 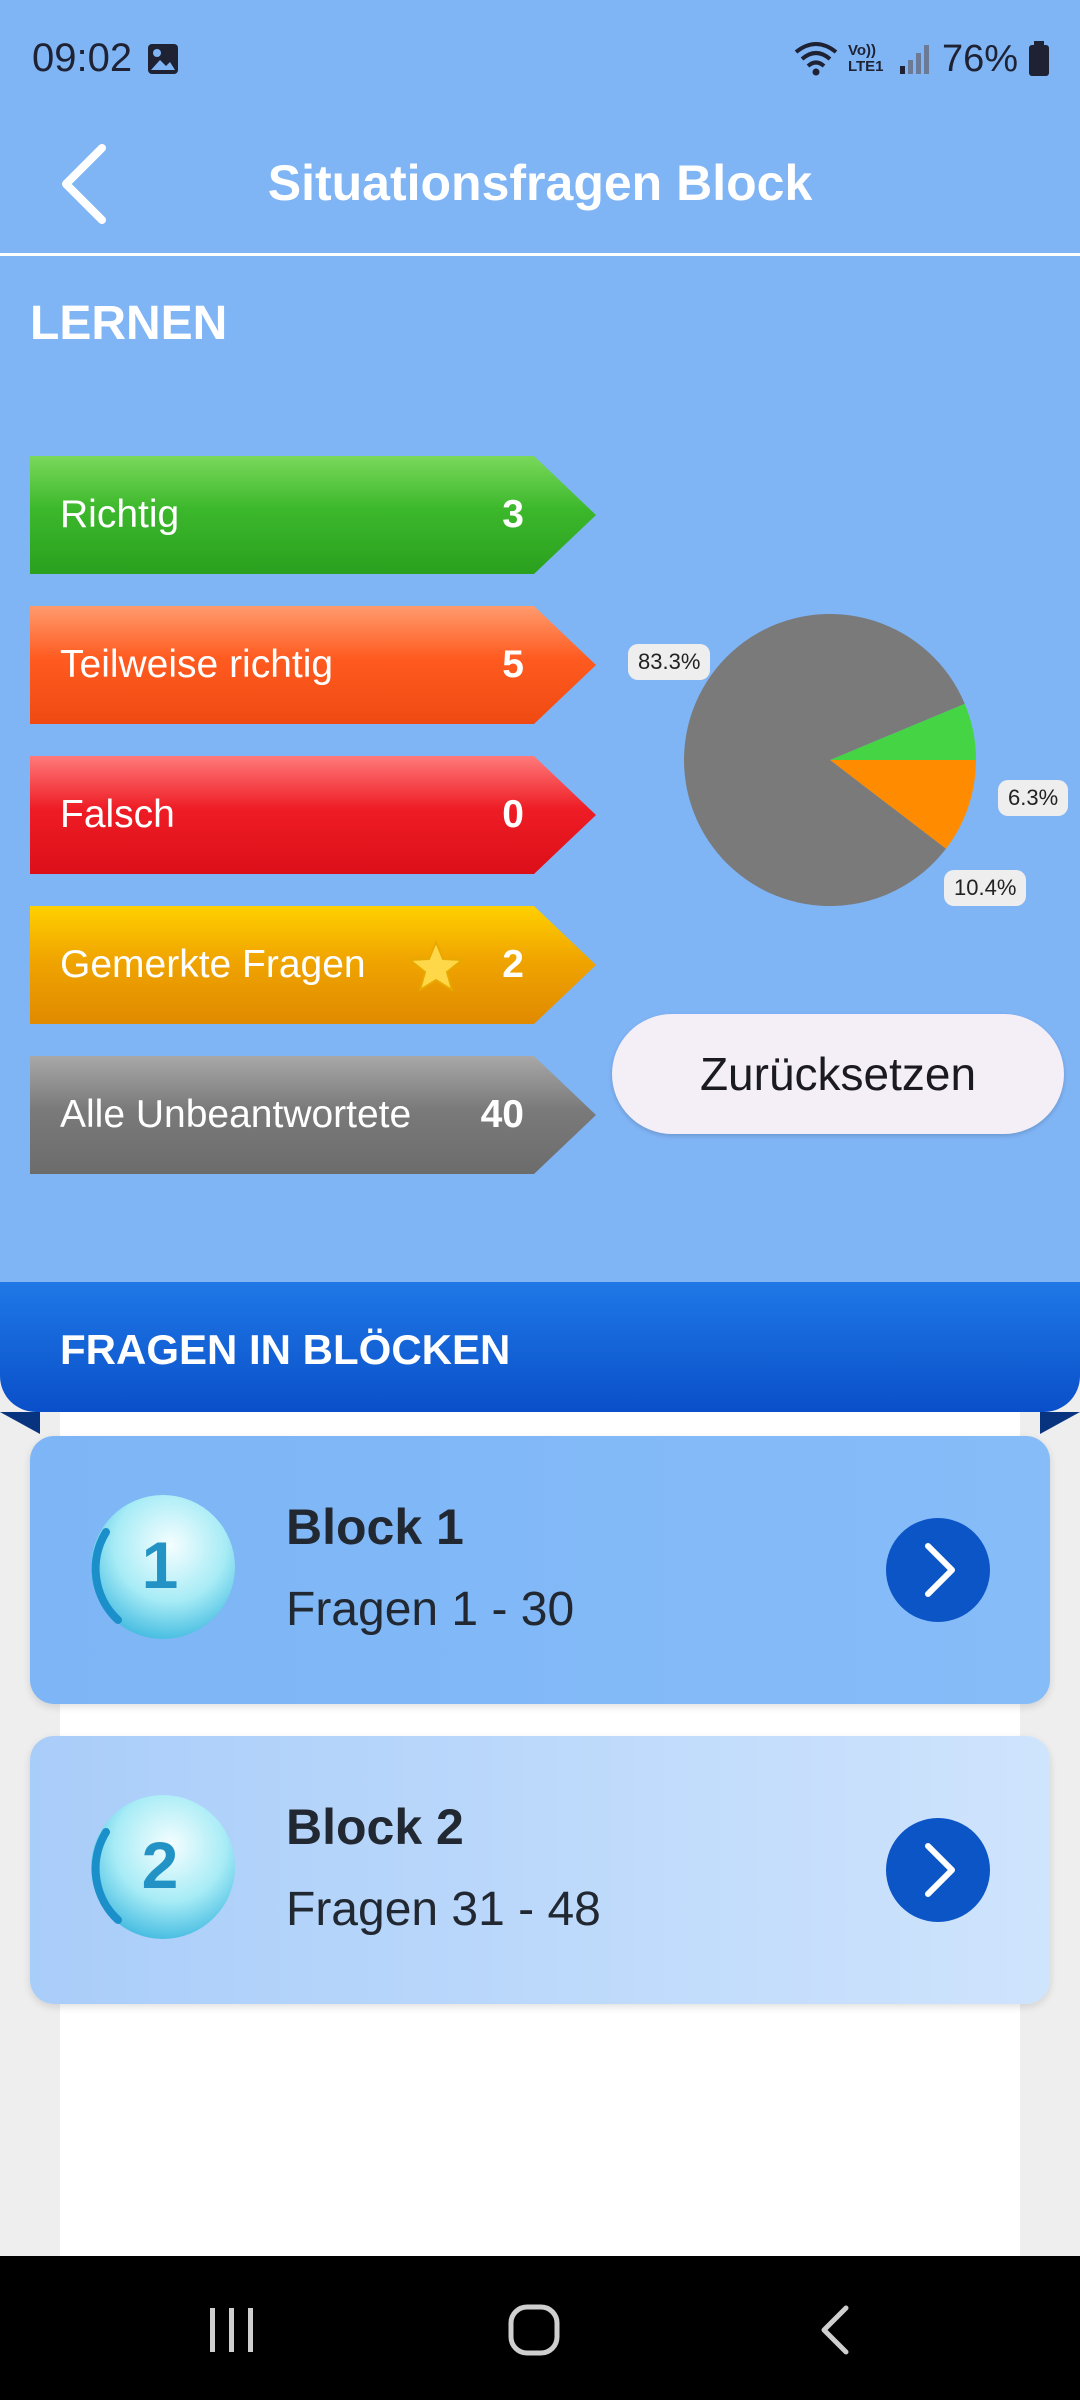 What do you see at coordinates (985, 888) in the screenshot?
I see `pie-label-partial: 10.4%` at bounding box center [985, 888].